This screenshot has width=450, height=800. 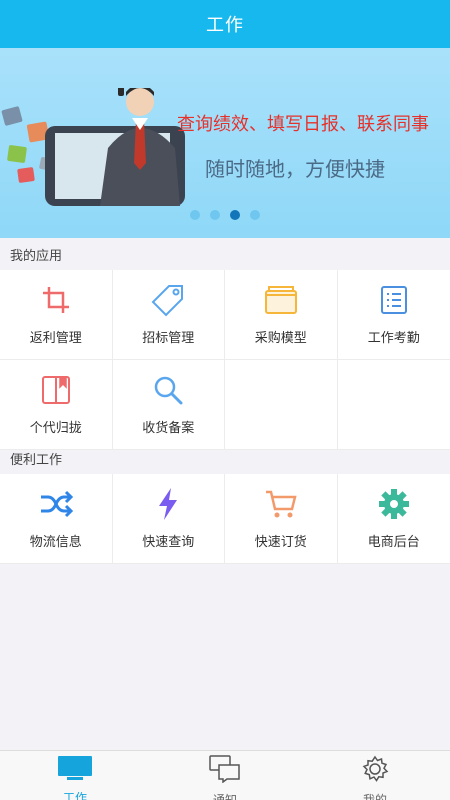 I want to click on app-rebate-management: 返利管理, so click(x=56, y=315).